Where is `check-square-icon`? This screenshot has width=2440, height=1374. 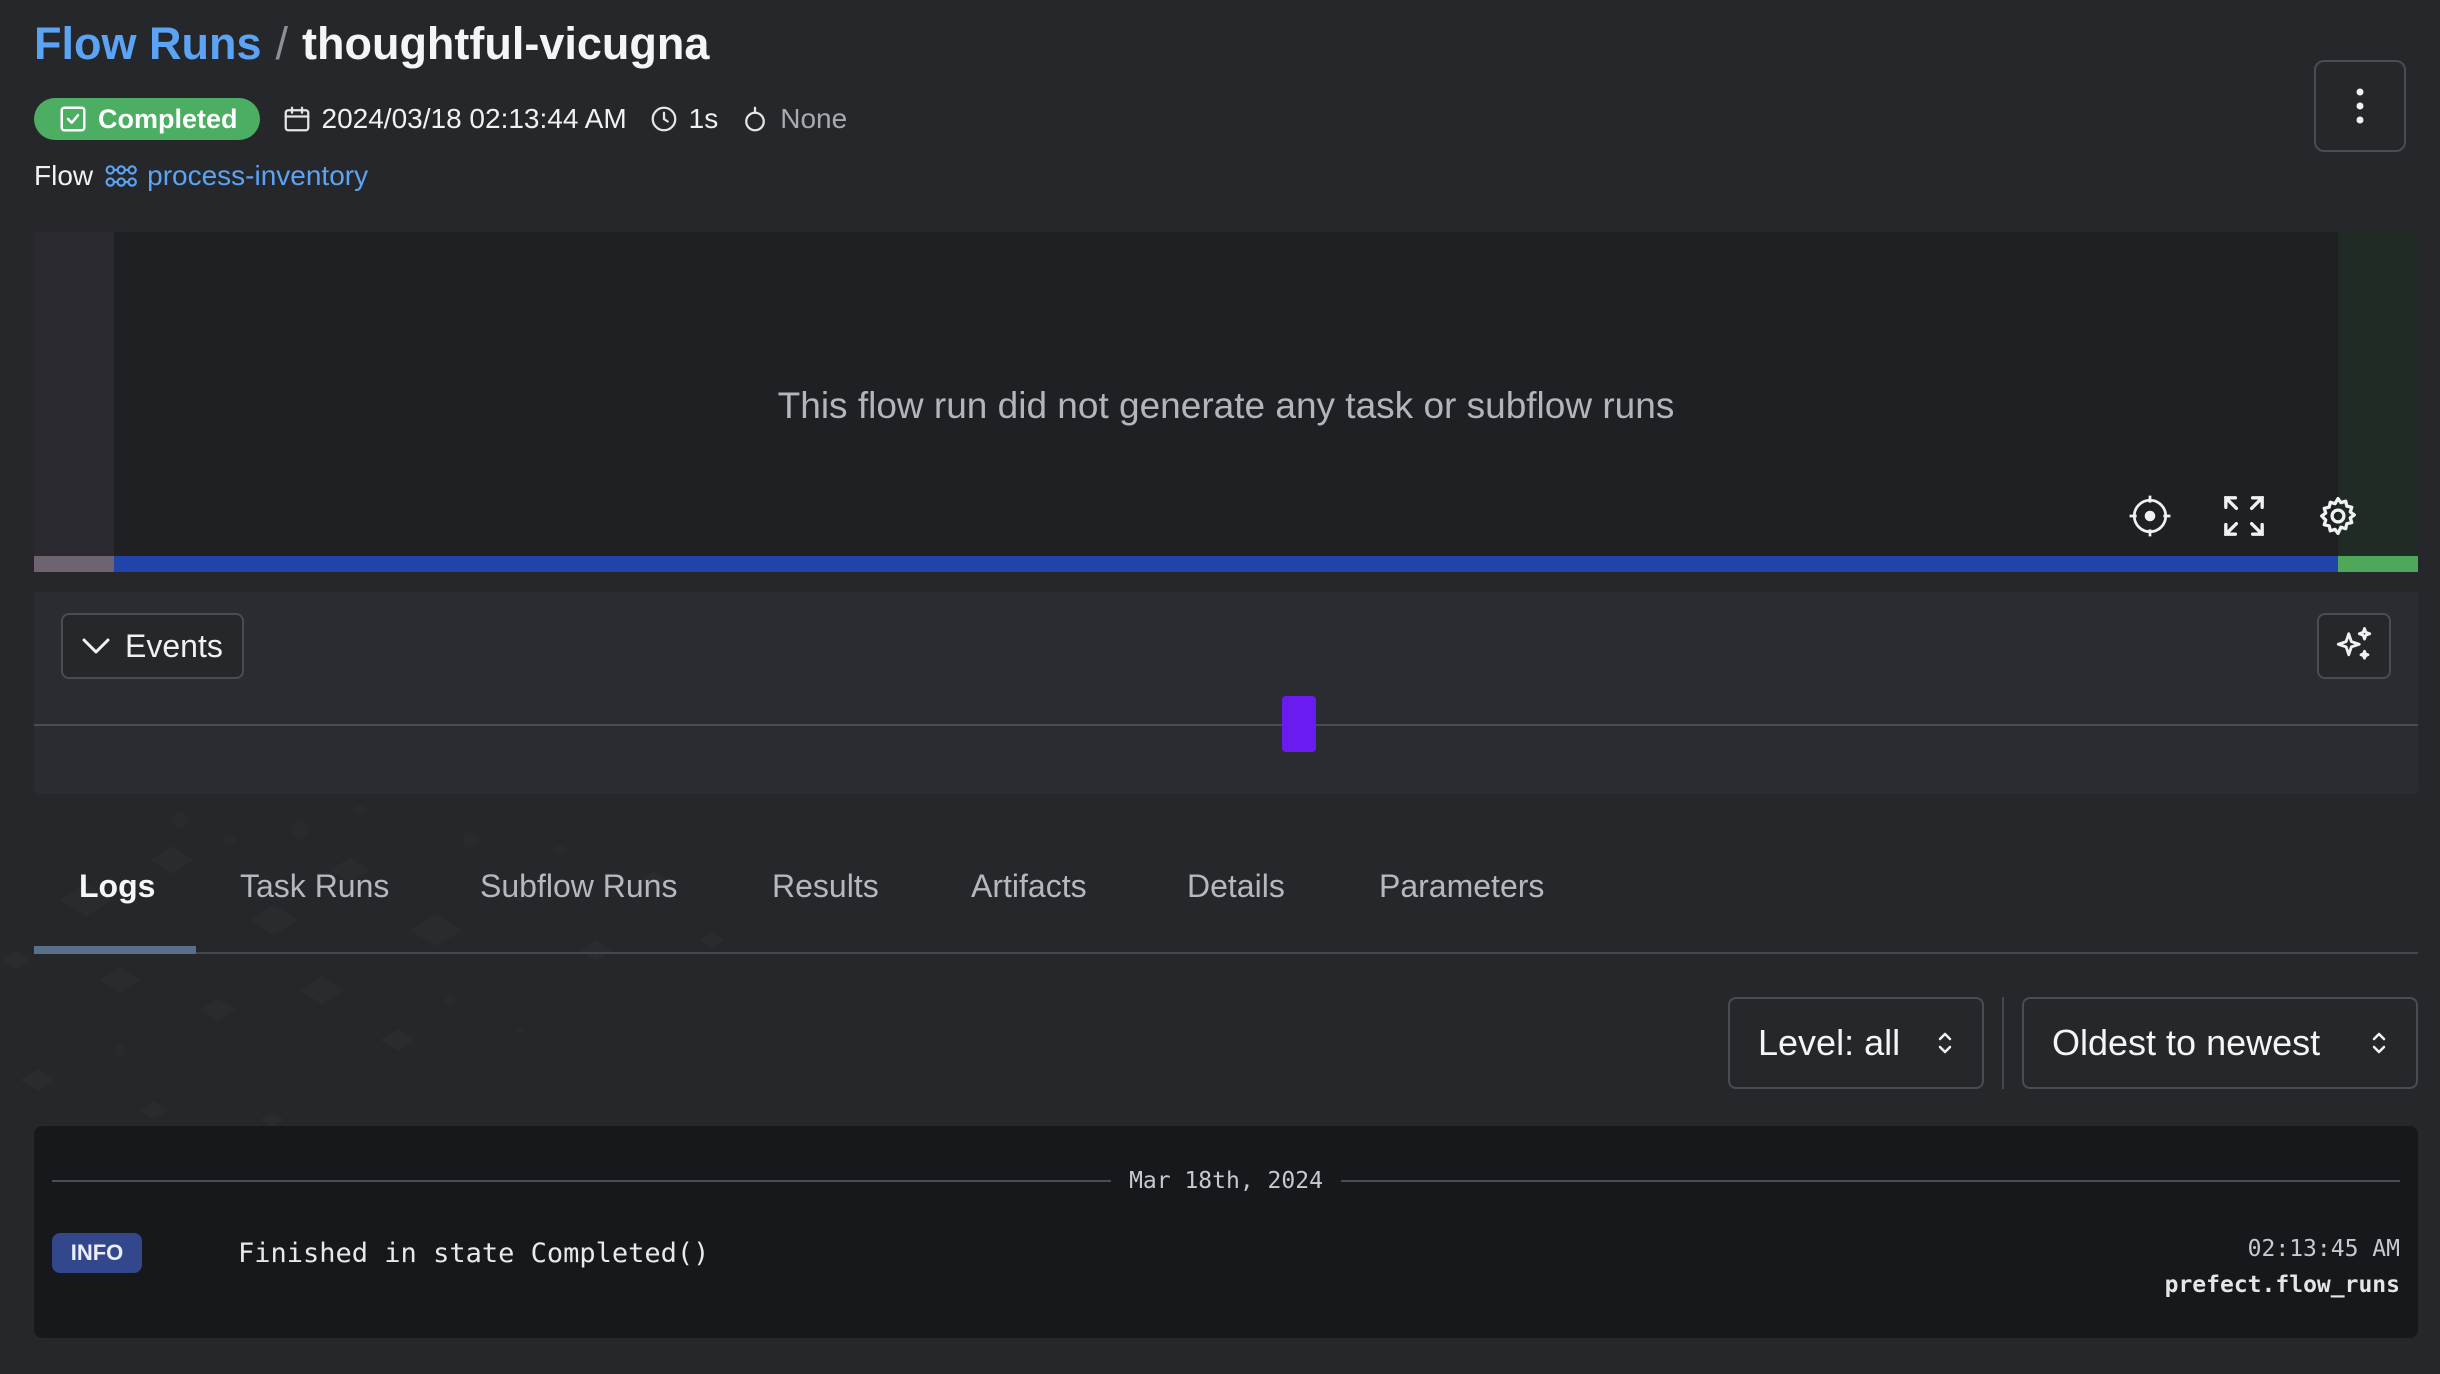 check-square-icon is located at coordinates (73, 119).